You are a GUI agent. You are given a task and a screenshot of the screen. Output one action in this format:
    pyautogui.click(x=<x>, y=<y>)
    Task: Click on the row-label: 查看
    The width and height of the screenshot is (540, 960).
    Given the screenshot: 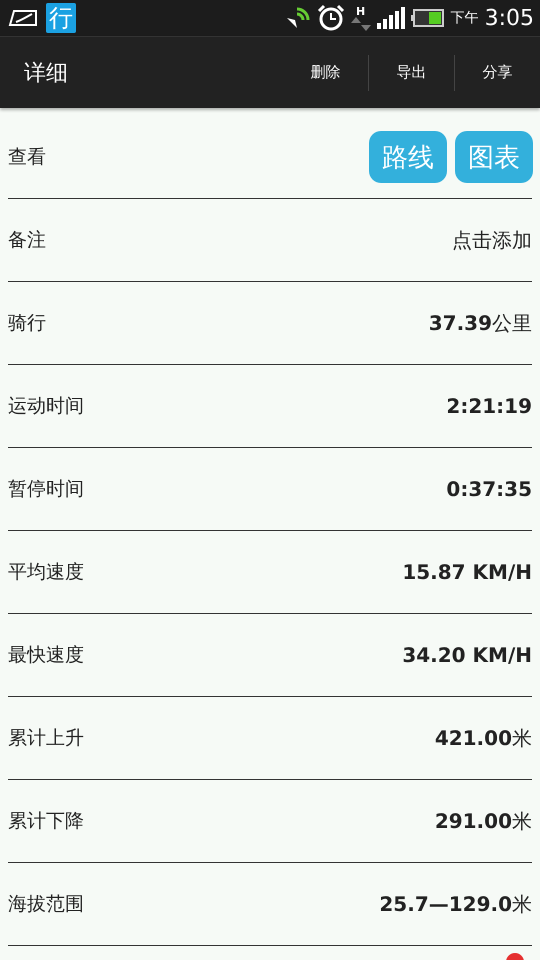 What is the action you would take?
    pyautogui.click(x=27, y=157)
    